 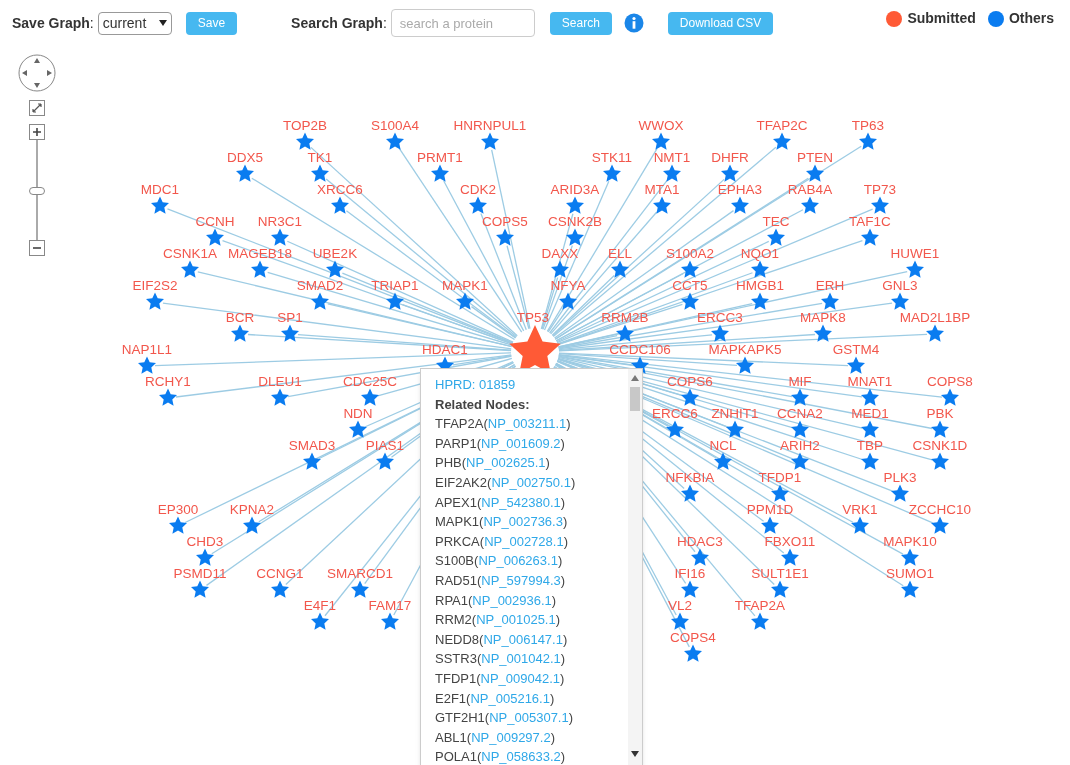 I want to click on protein-id-link: NP_009042.1, so click(x=520, y=678).